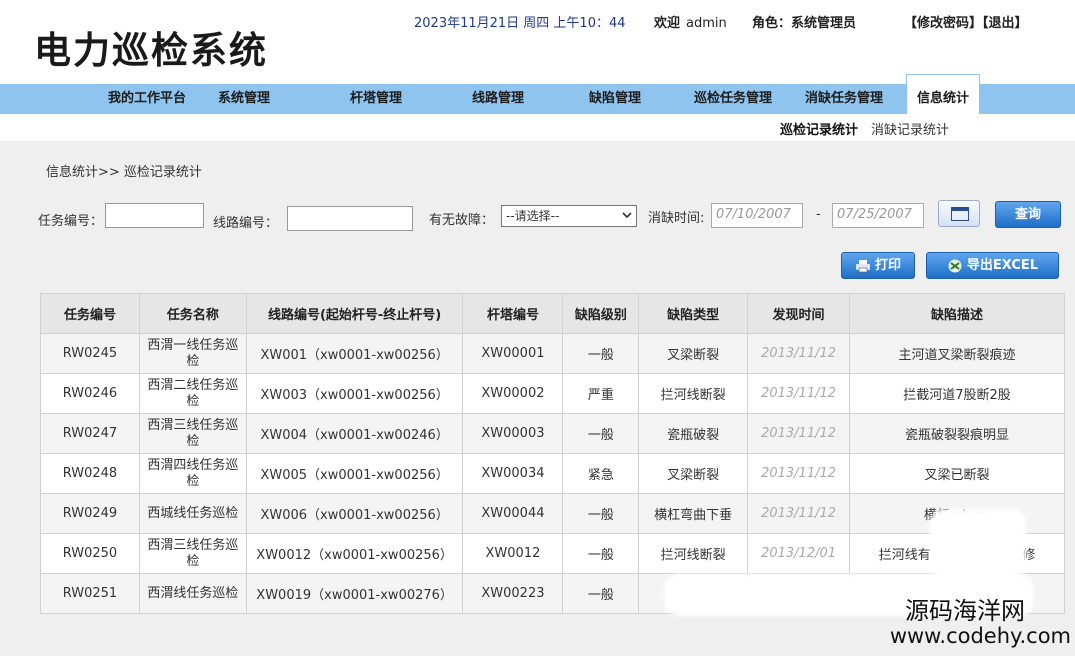 This screenshot has width=1075, height=656. Describe the element at coordinates (878, 265) in the screenshot. I see `print-button: 打印` at that location.